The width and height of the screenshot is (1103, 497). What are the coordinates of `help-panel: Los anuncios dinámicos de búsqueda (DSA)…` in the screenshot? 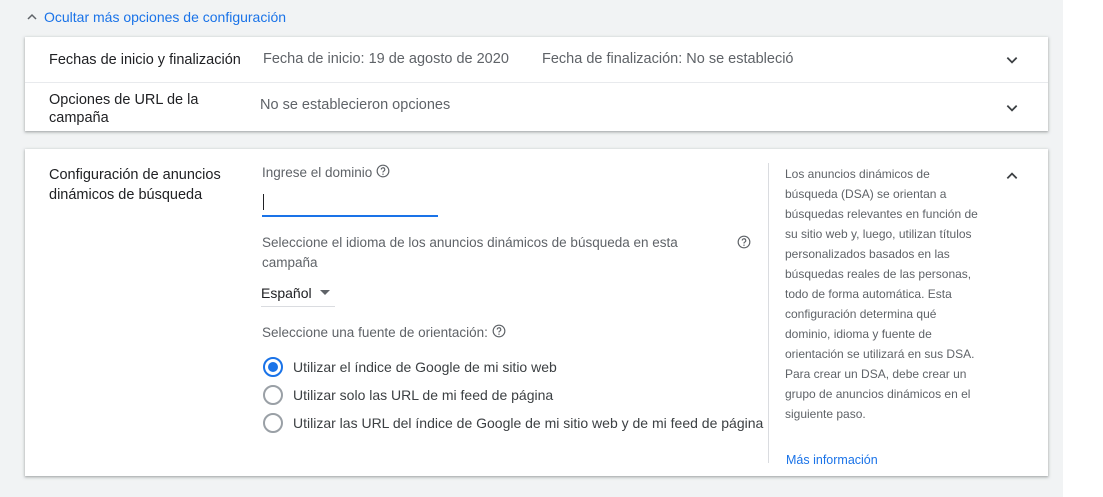 It's located at (888, 315).